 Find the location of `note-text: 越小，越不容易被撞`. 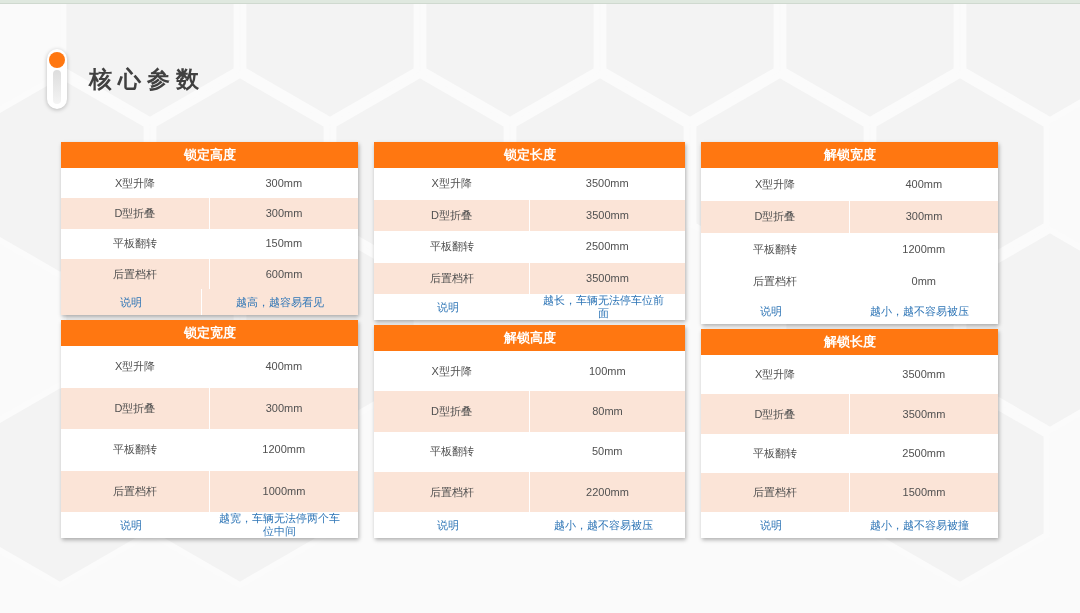

note-text: 越小，越不容易被撞 is located at coordinates (920, 525).